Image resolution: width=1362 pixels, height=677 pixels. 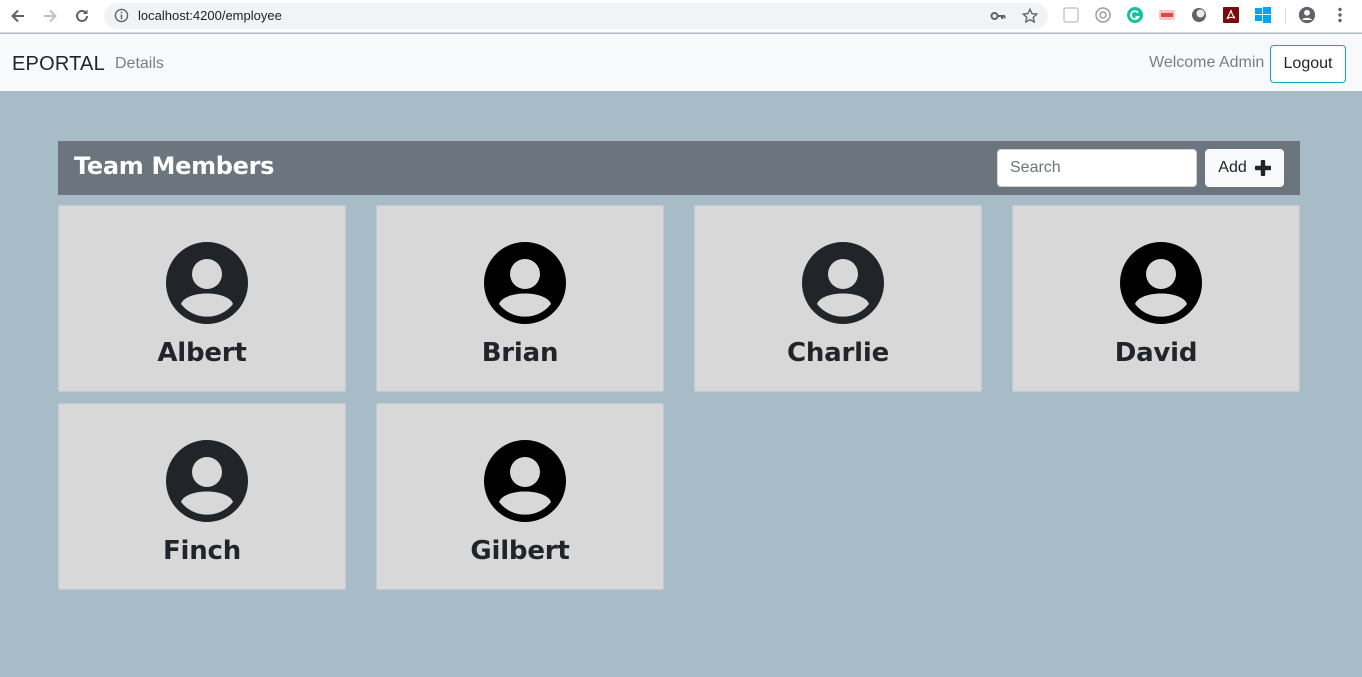 I want to click on member-card: Charlie, so click(x=838, y=298).